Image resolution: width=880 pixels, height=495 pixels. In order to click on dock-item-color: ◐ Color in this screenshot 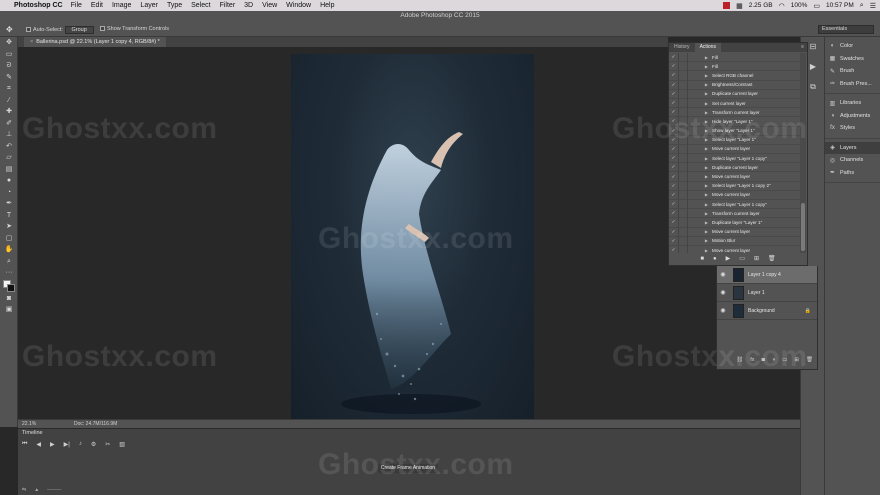, I will do `click(852, 46)`.